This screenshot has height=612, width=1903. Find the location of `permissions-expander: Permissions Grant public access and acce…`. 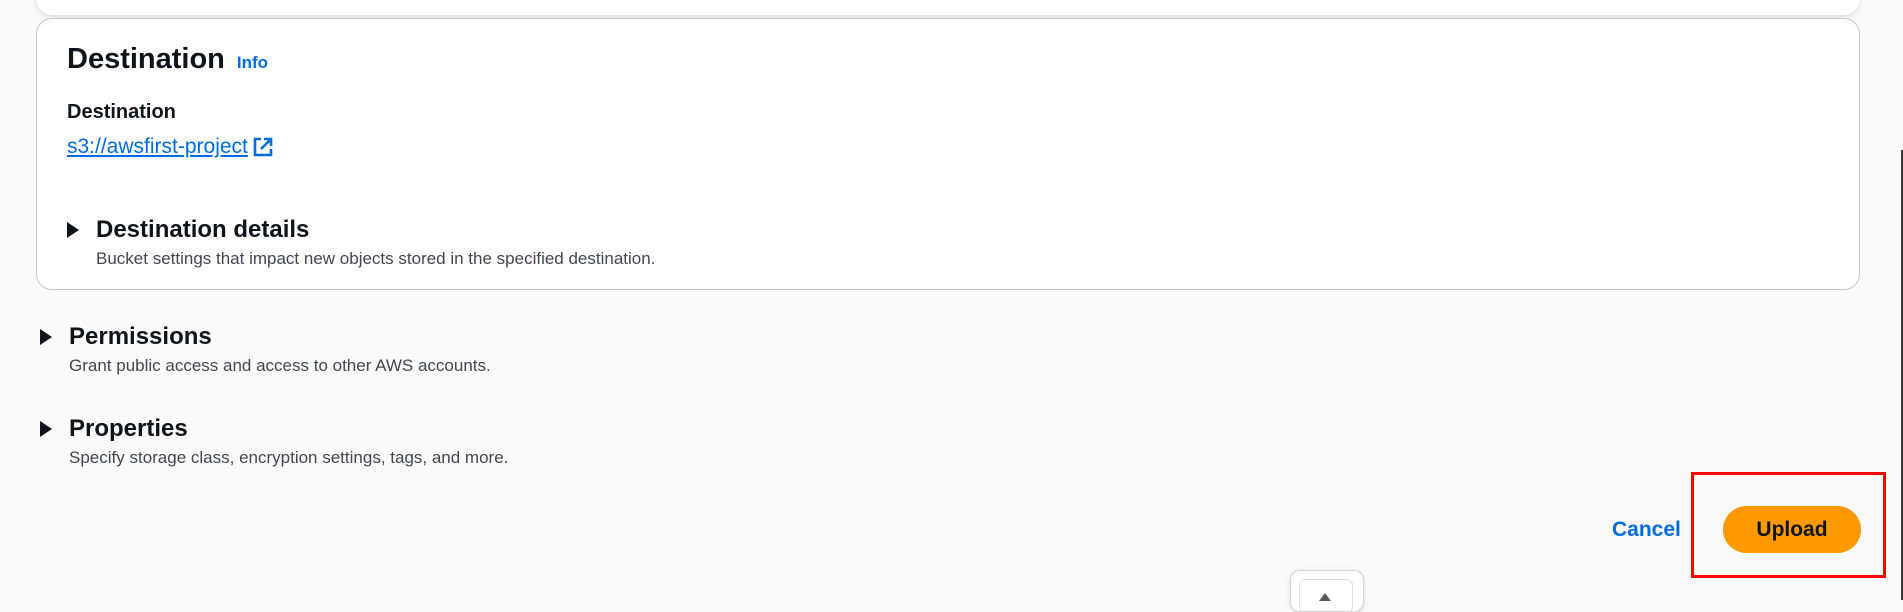

permissions-expander: Permissions Grant public access and acce… is located at coordinates (265, 349).